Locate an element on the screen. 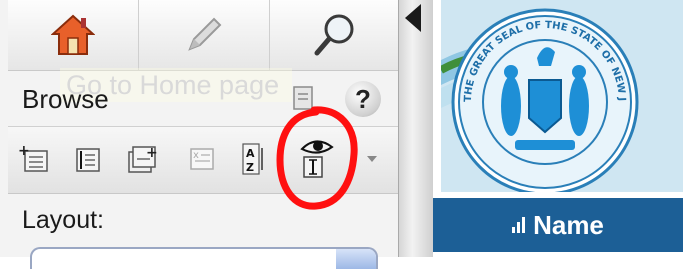 This screenshot has height=269, width=683. home-button is located at coordinates (73, 35).